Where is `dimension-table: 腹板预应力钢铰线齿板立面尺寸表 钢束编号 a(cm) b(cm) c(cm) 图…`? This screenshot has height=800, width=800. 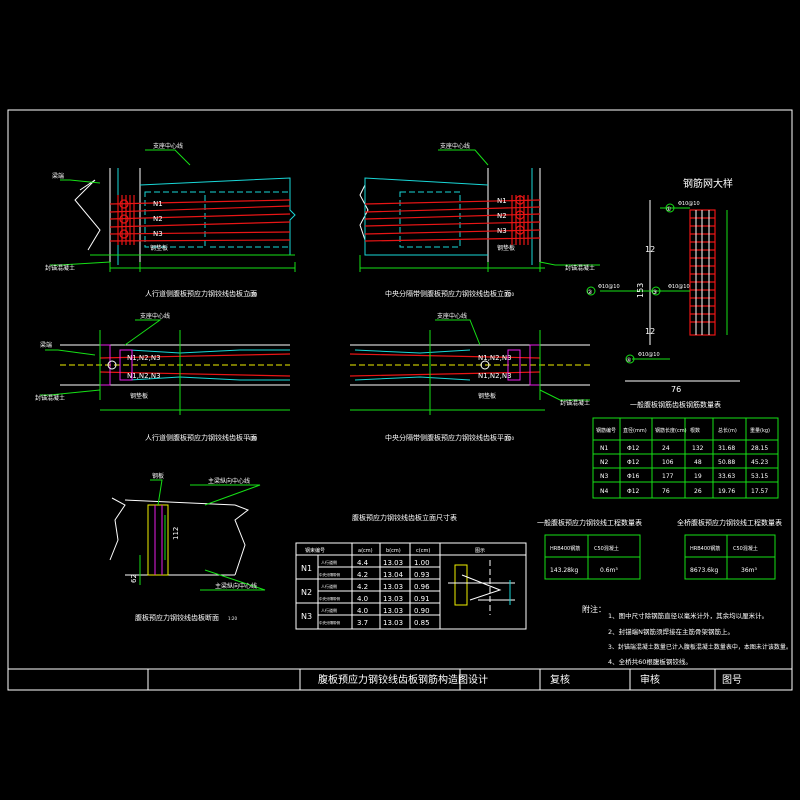 dimension-table: 腹板预应力钢铰线齿板立面尺寸表 钢束编号 a(cm) b(cm) c(cm) 图… is located at coordinates (411, 571).